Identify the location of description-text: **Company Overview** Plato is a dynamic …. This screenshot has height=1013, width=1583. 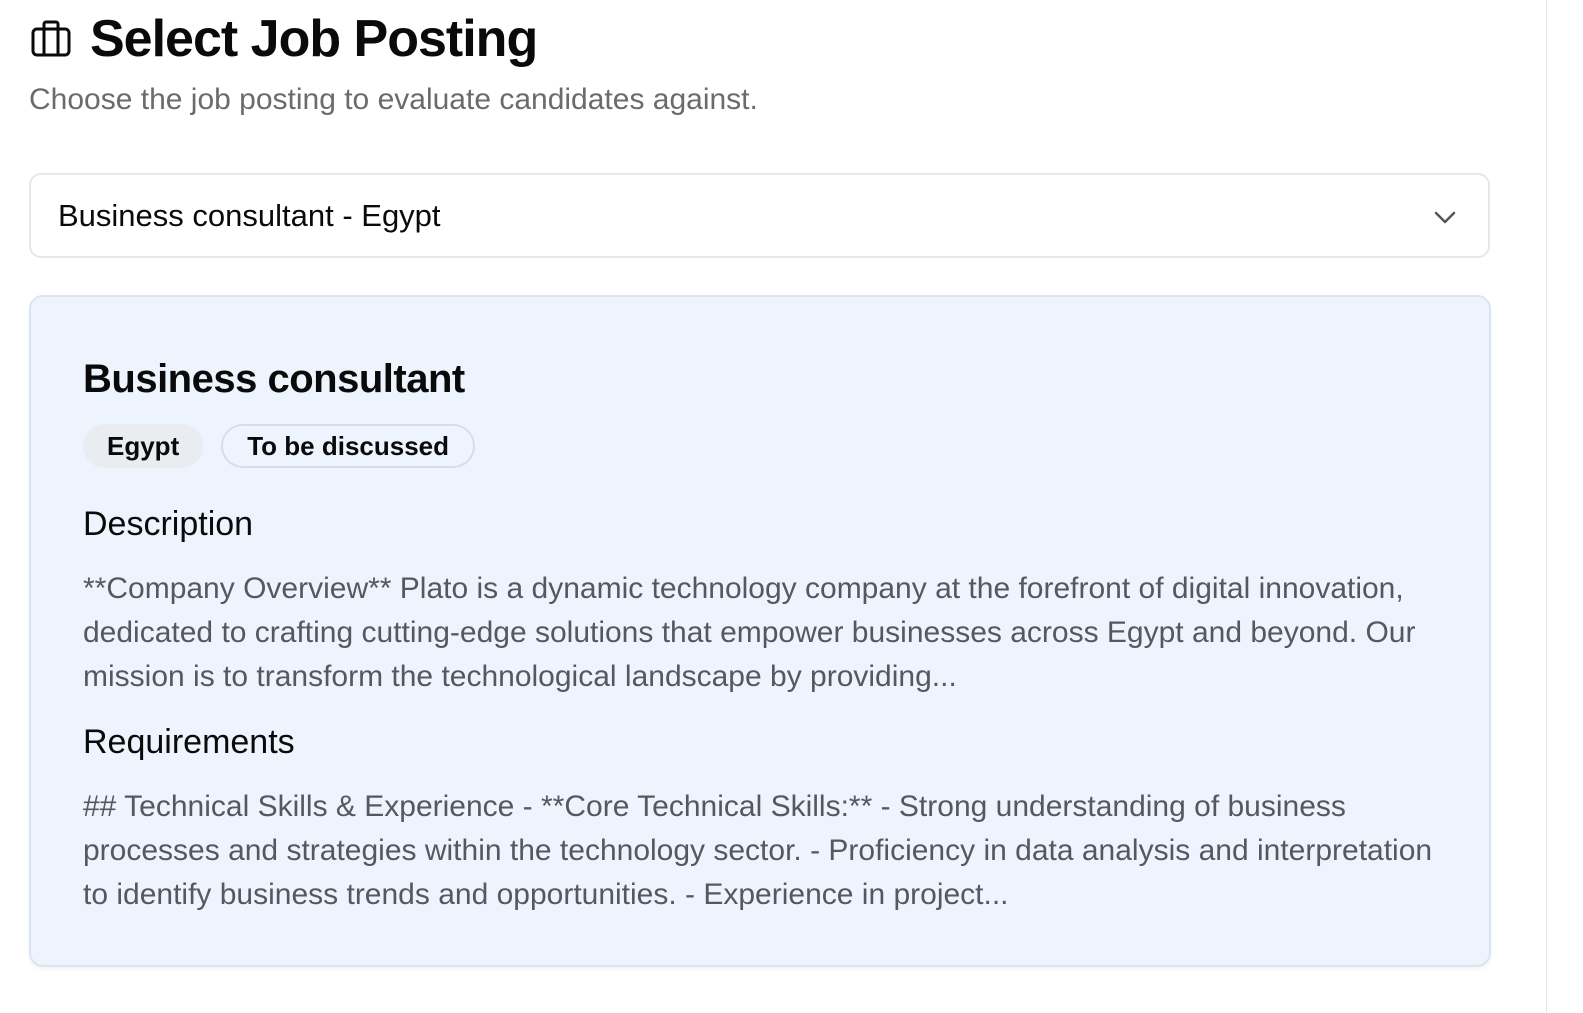
(749, 632).